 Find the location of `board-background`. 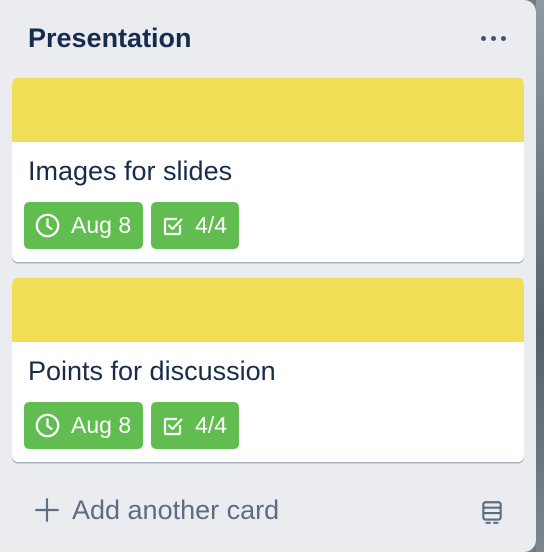

board-background is located at coordinates (540, 276).